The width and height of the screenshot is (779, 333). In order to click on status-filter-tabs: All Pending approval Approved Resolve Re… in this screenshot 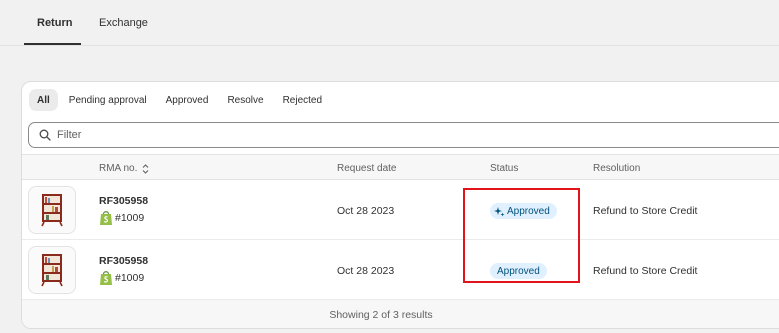, I will do `click(181, 100)`.